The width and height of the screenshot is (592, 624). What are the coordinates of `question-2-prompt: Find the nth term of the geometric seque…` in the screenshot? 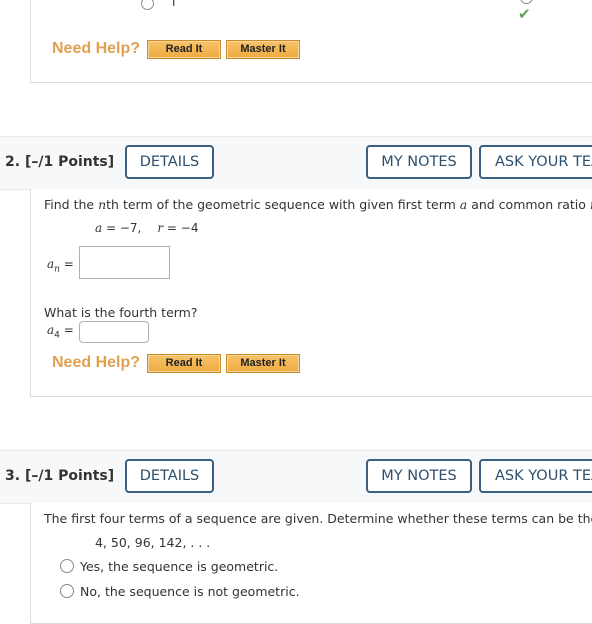 It's located at (318, 204).